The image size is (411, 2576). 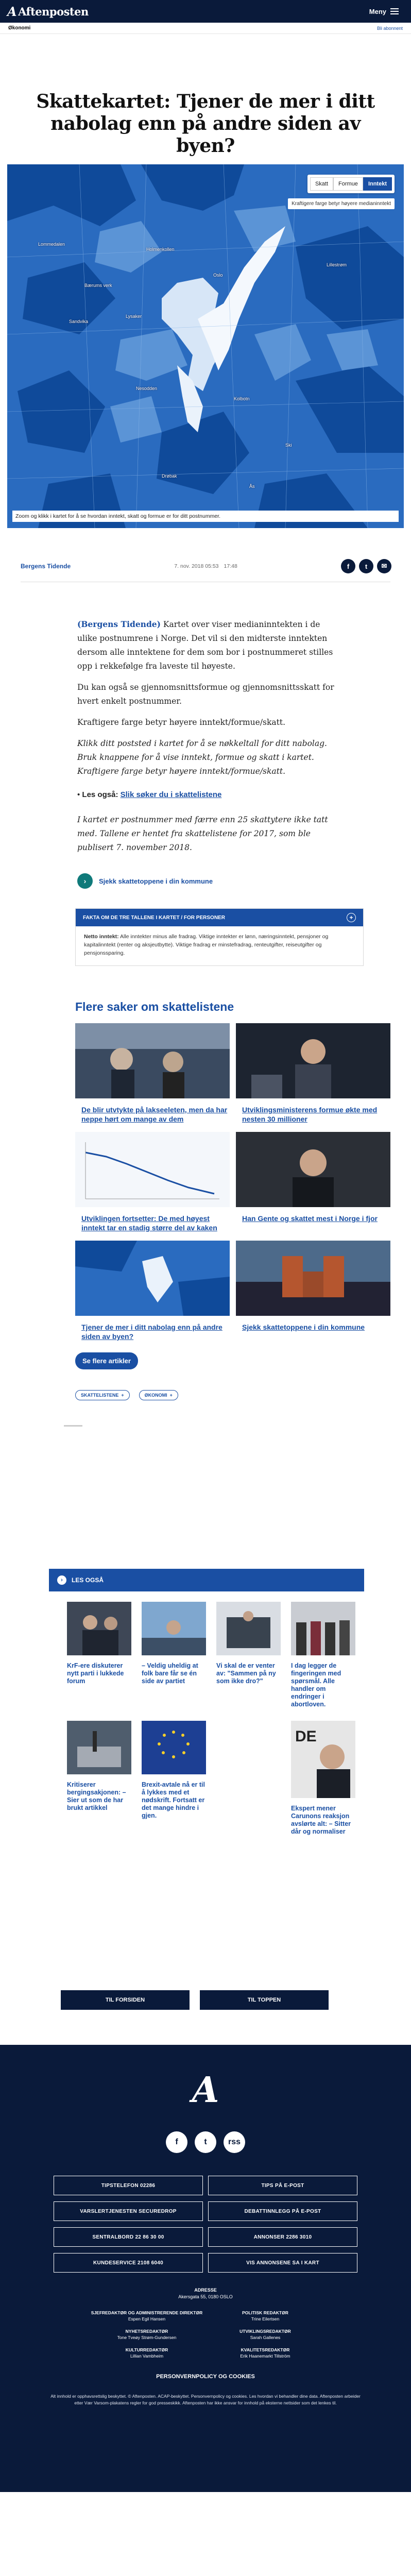 I want to click on footer-link: SENTRALBORD 22 86 30 00, so click(x=128, y=2237).